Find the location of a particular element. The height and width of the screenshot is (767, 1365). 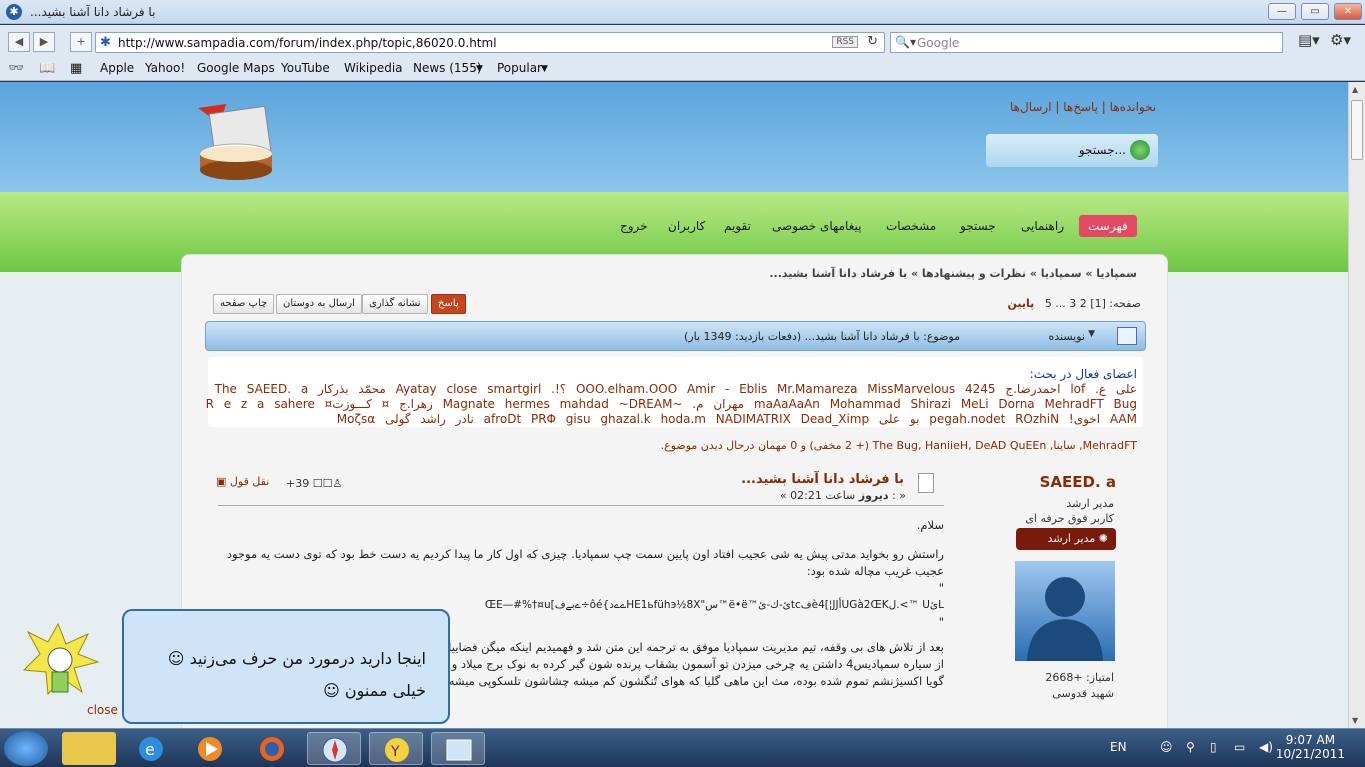

author-role: مدیر ارشد is located at coordinates (1090, 503).